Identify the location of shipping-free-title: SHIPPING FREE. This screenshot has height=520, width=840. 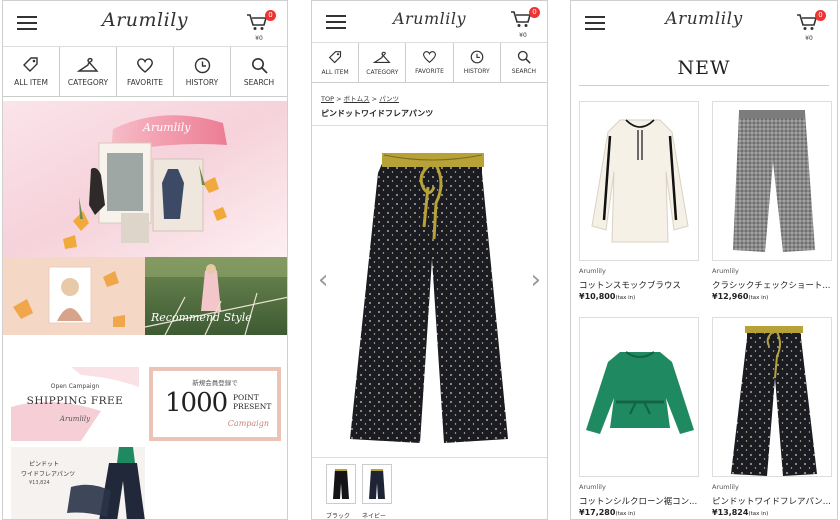
(75, 401).